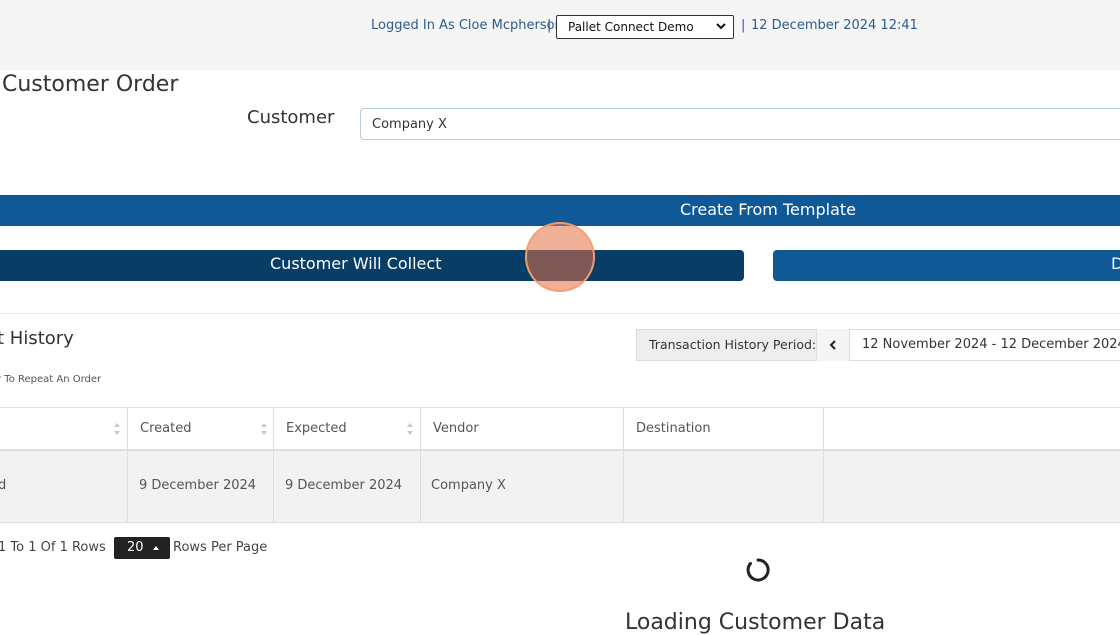 This screenshot has width=1120, height=635. I want to click on loading-text: Loading Customer Data, so click(755, 622).